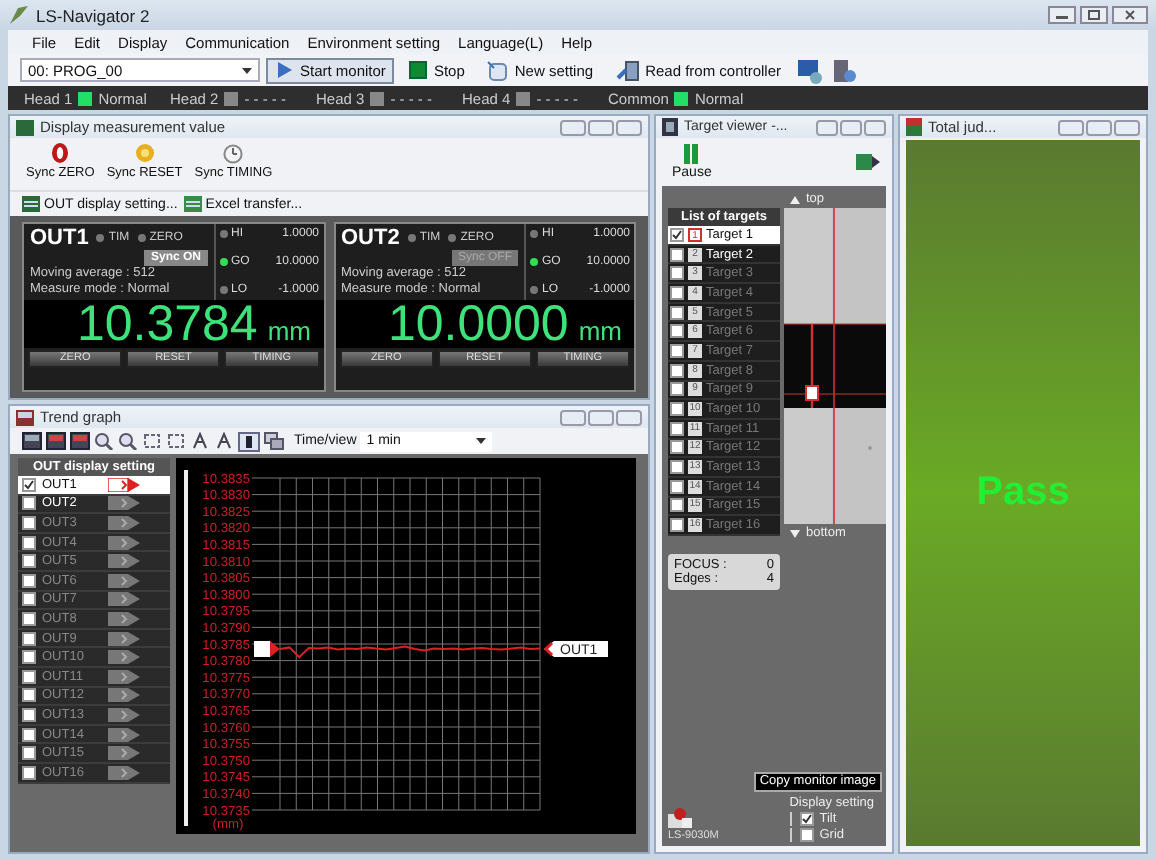 Image resolution: width=1156 pixels, height=860 pixels. What do you see at coordinates (809, 70) in the screenshot?
I see `monitor-icon` at bounding box center [809, 70].